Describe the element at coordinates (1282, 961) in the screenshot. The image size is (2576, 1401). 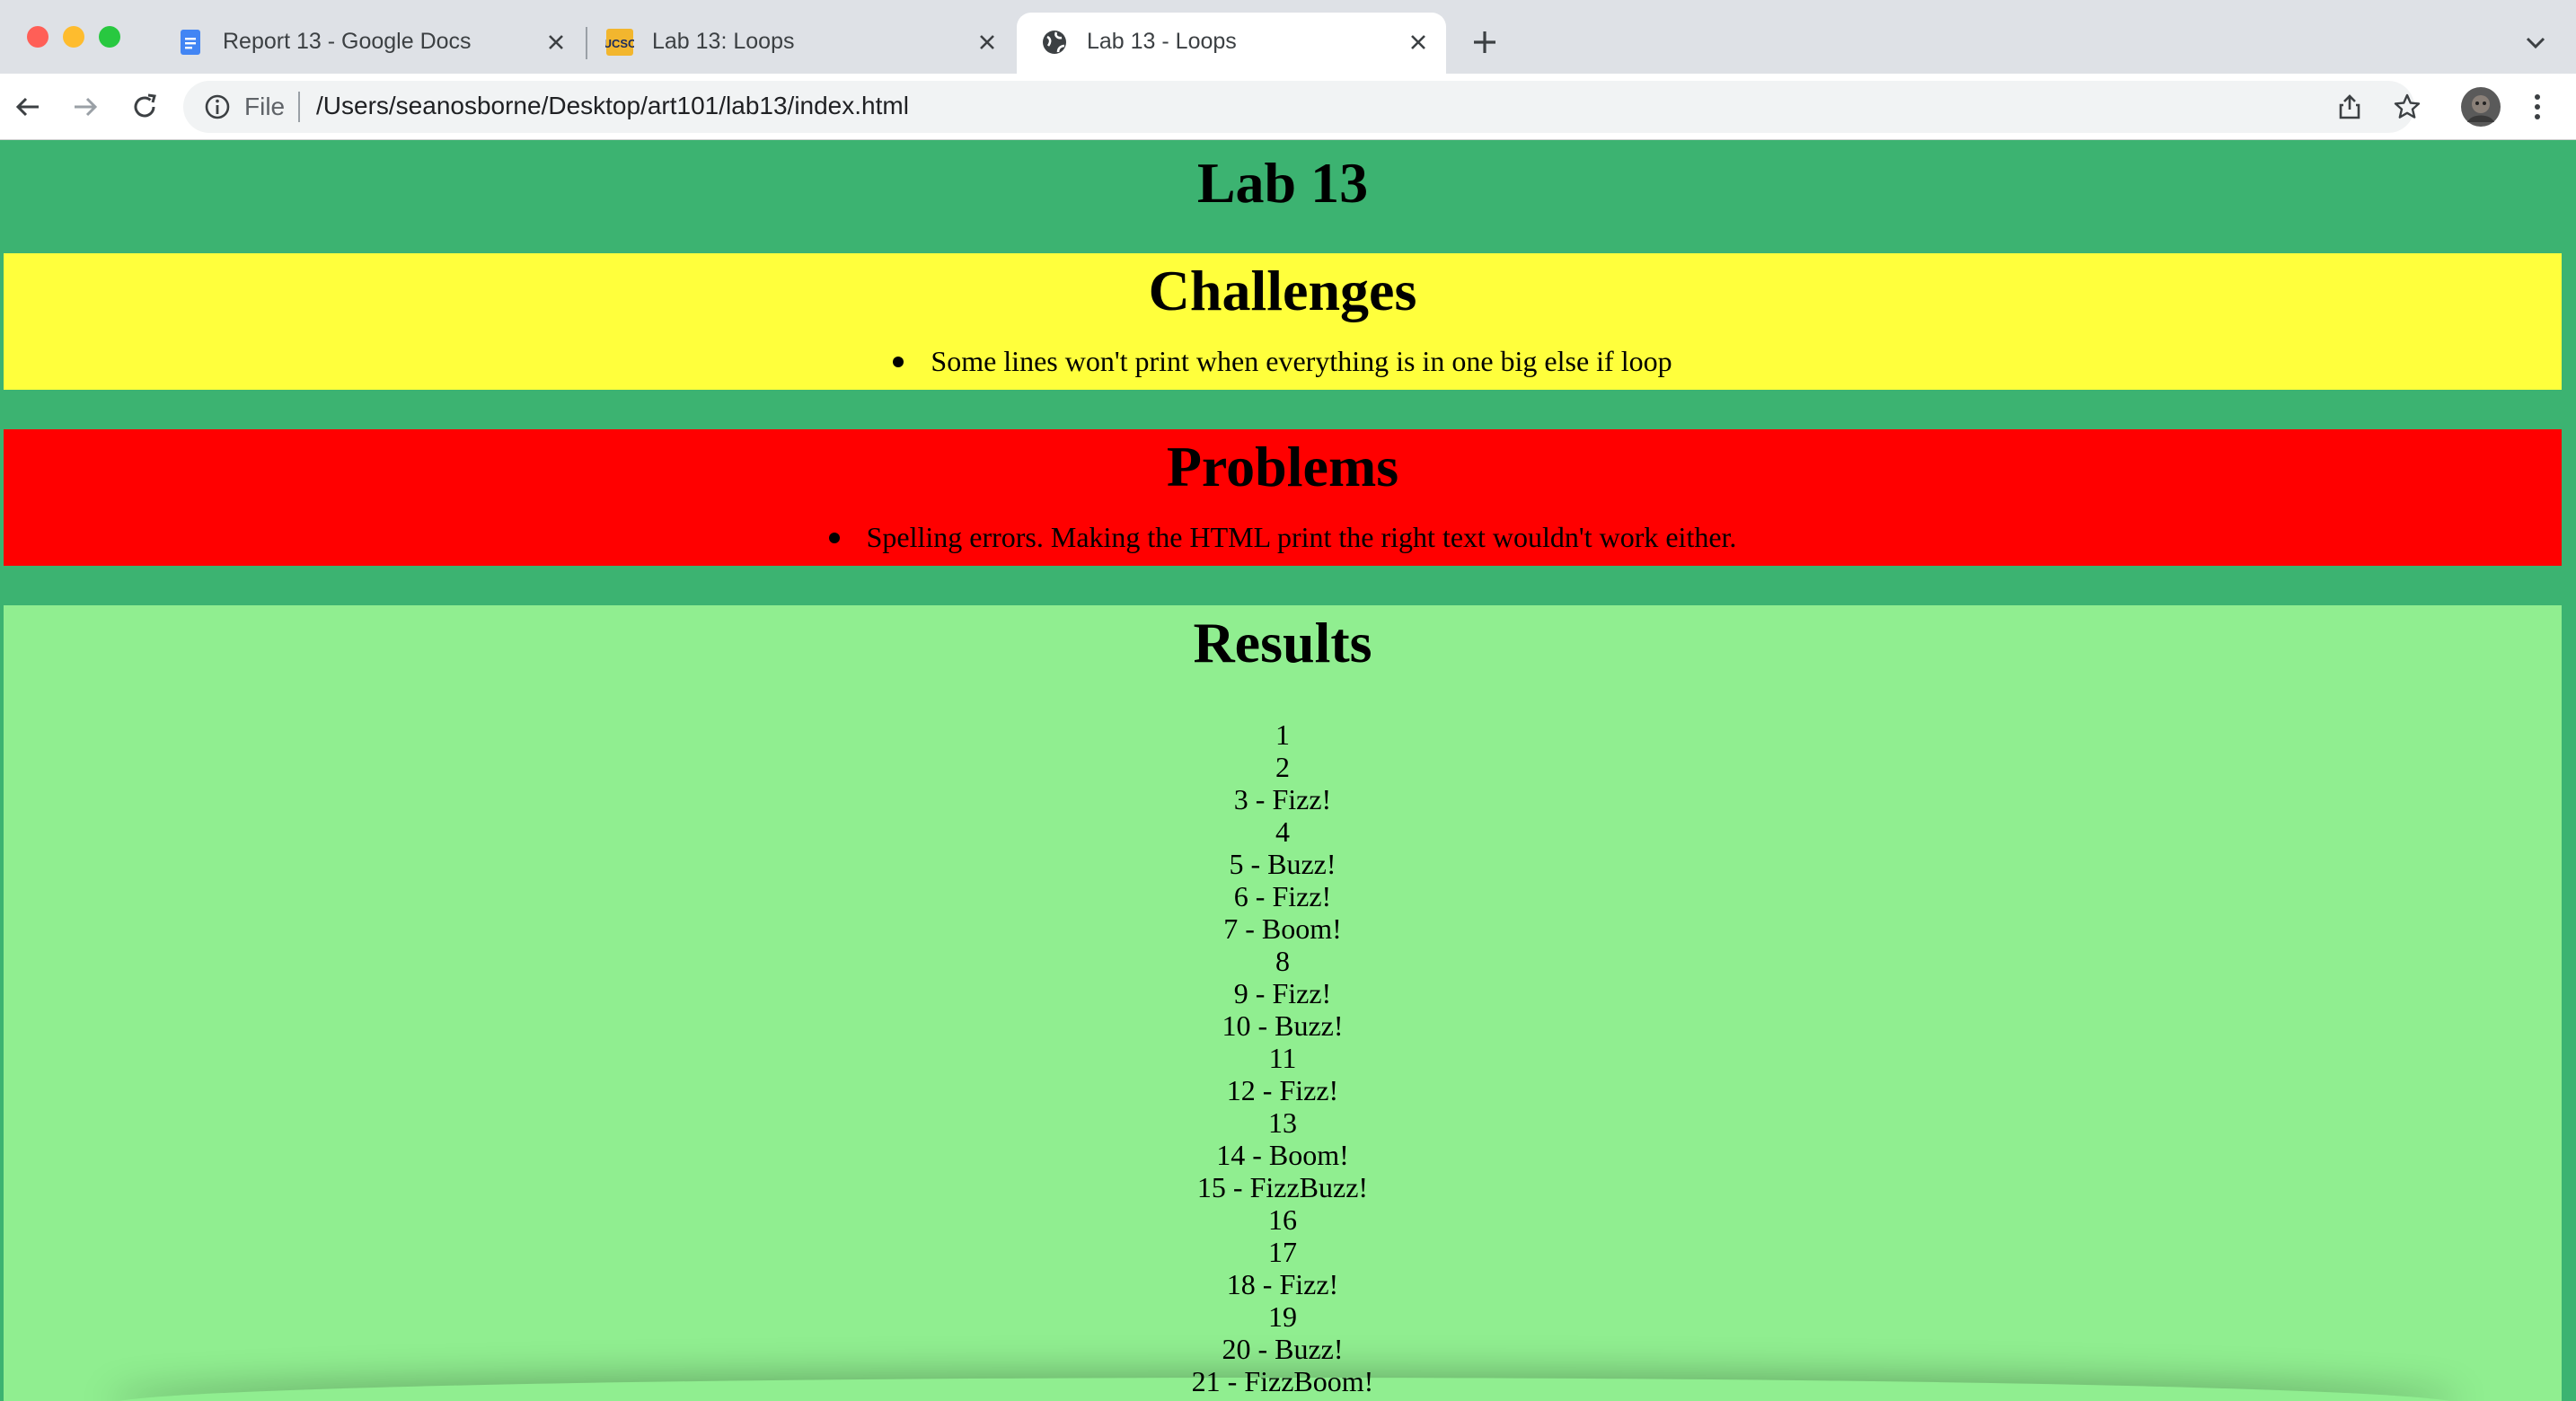
I see `result-line: 8` at that location.